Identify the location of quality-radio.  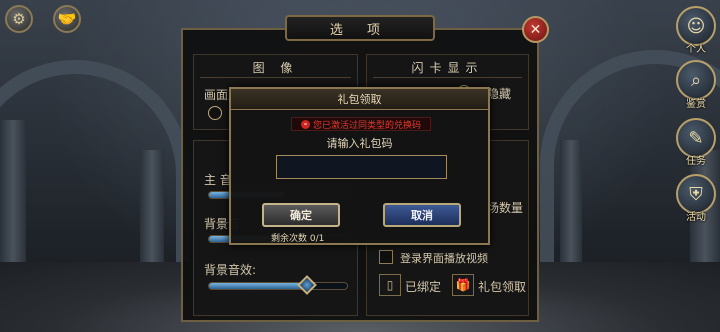
(215, 113).